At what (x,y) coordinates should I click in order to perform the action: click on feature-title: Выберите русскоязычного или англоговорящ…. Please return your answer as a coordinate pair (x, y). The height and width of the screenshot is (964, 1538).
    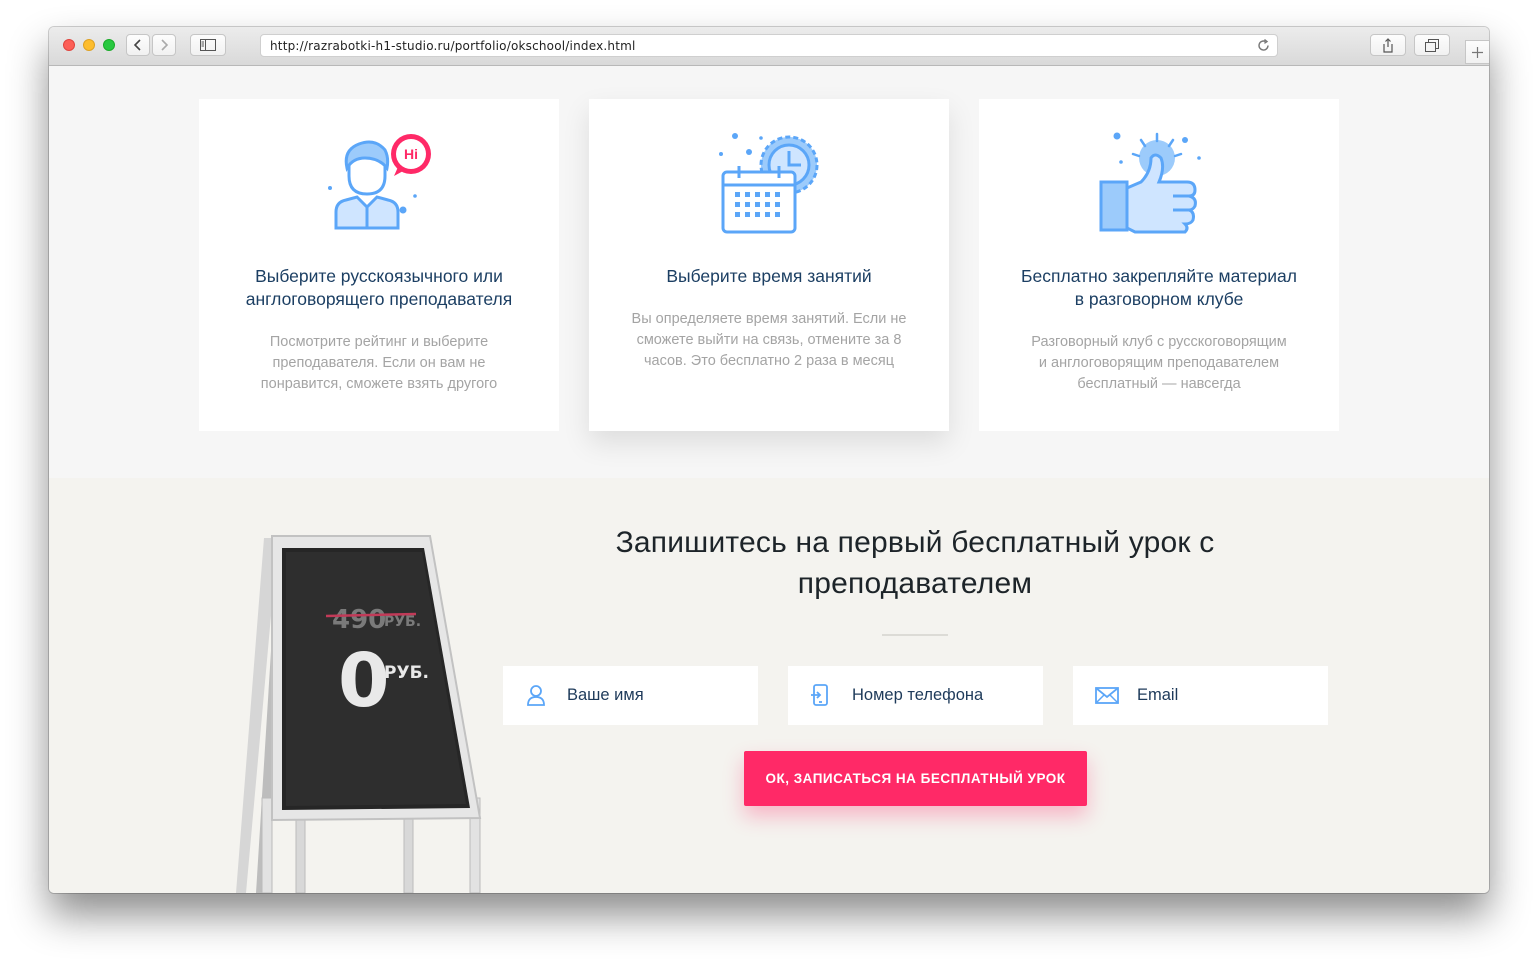
    Looking at the image, I should click on (379, 288).